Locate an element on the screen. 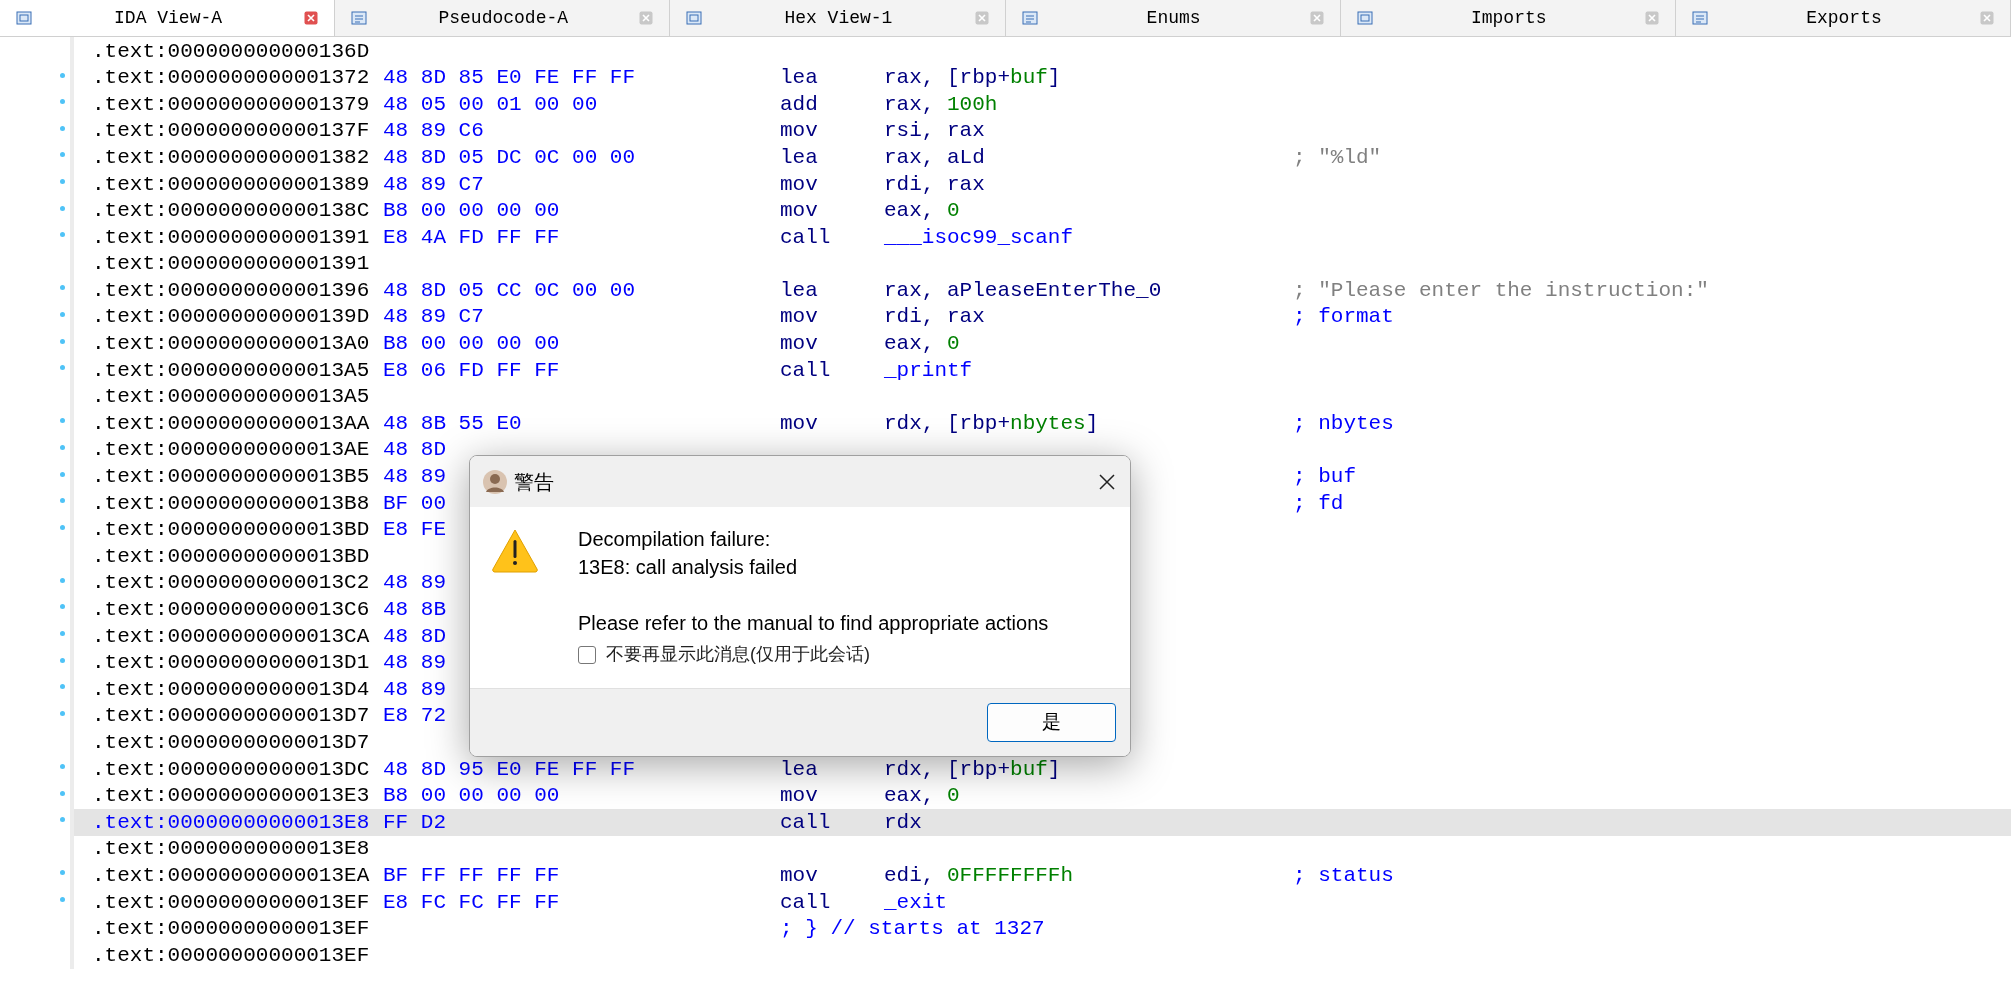  address: .text:00000000000013AA is located at coordinates (231, 423).